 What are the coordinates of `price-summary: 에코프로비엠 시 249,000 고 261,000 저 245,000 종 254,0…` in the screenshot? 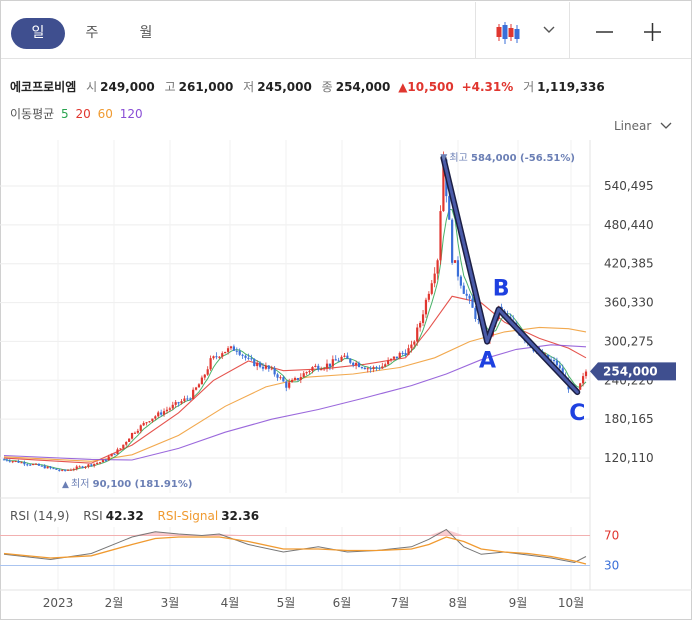 It's located at (307, 86).